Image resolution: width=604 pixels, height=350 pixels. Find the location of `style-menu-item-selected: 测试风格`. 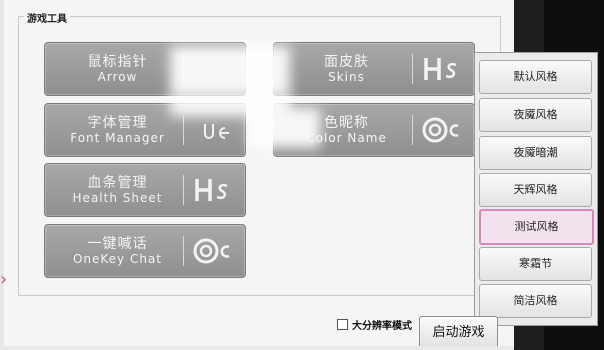

style-menu-item-selected: 测试风格 is located at coordinates (536, 227).